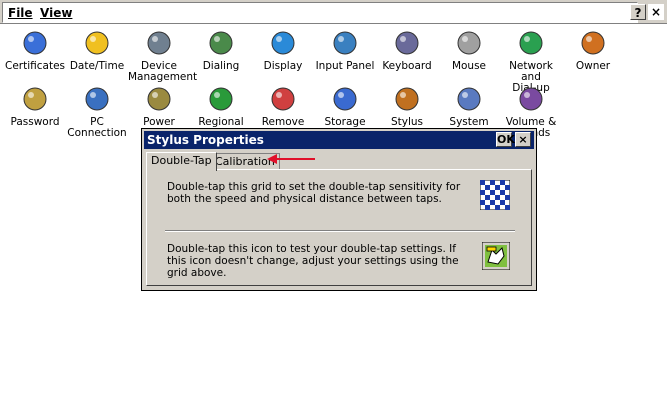  What do you see at coordinates (159, 99) in the screenshot?
I see `power-icon` at bounding box center [159, 99].